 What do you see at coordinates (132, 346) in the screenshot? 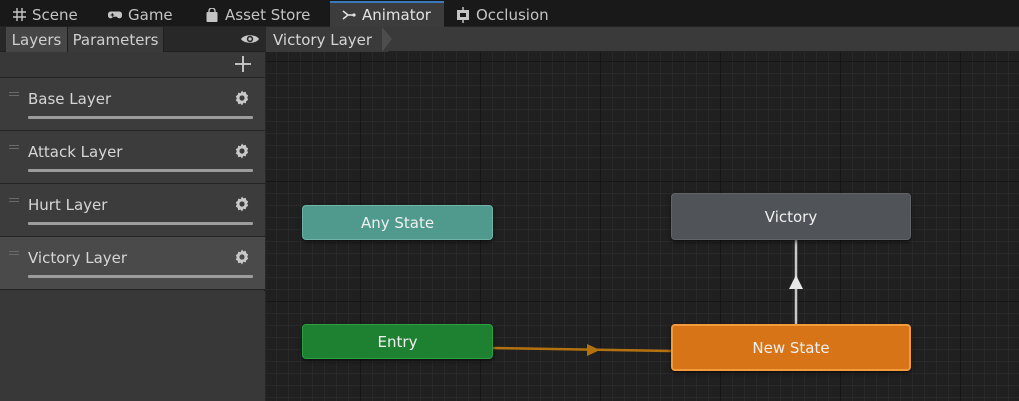
I see `layers-empty-area` at bounding box center [132, 346].